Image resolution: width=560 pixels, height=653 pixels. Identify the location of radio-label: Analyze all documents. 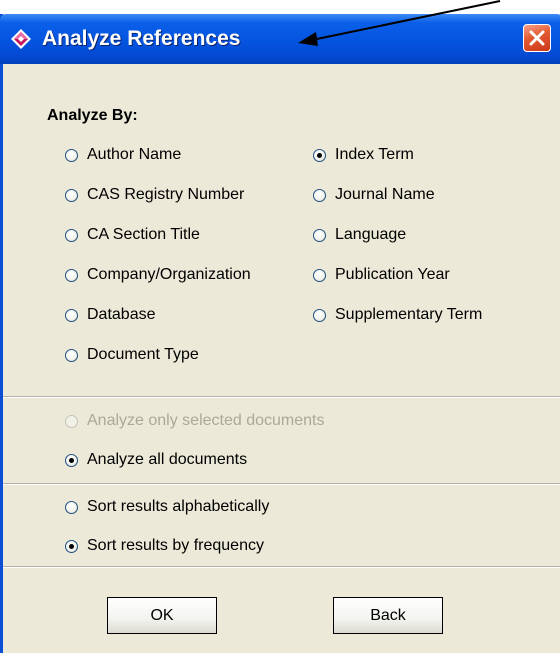
(167, 459).